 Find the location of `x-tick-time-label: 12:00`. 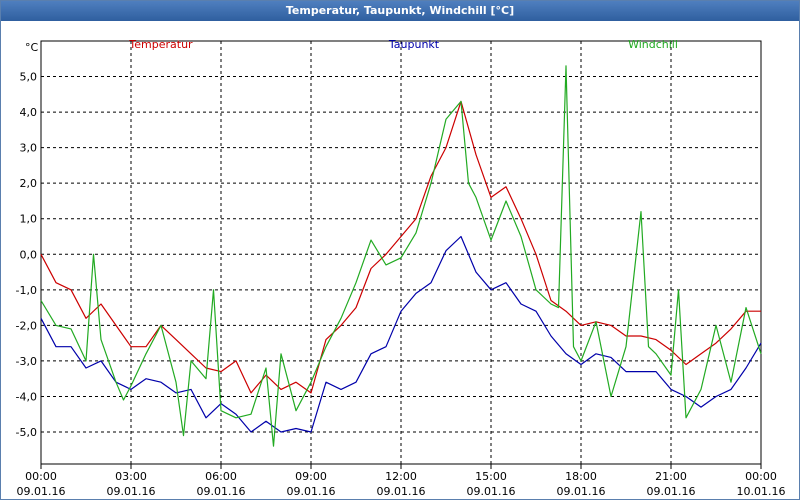

x-tick-time-label: 12:00 is located at coordinates (401, 476).